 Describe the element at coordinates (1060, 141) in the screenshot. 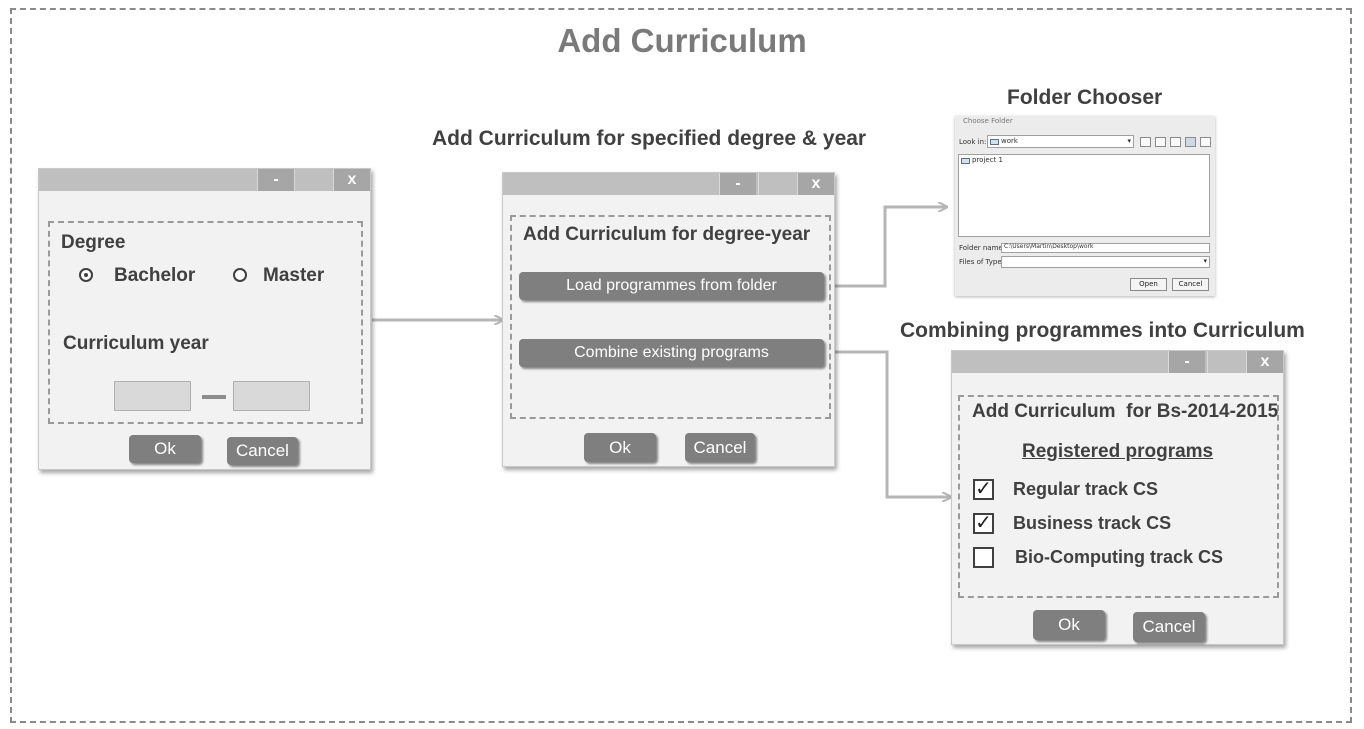

I see `look-in-select: work ▾` at that location.